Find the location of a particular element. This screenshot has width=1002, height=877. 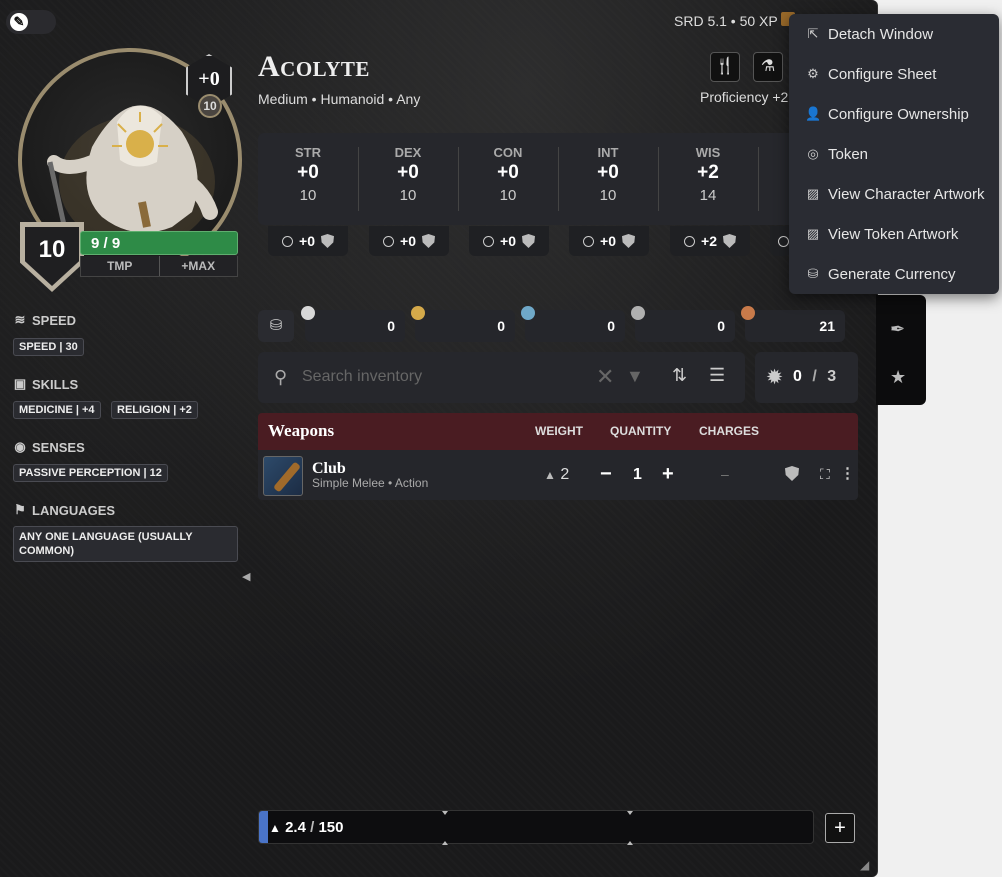

menu-item-configure-sheet: ⚙ Configure Sheet is located at coordinates (894, 74).